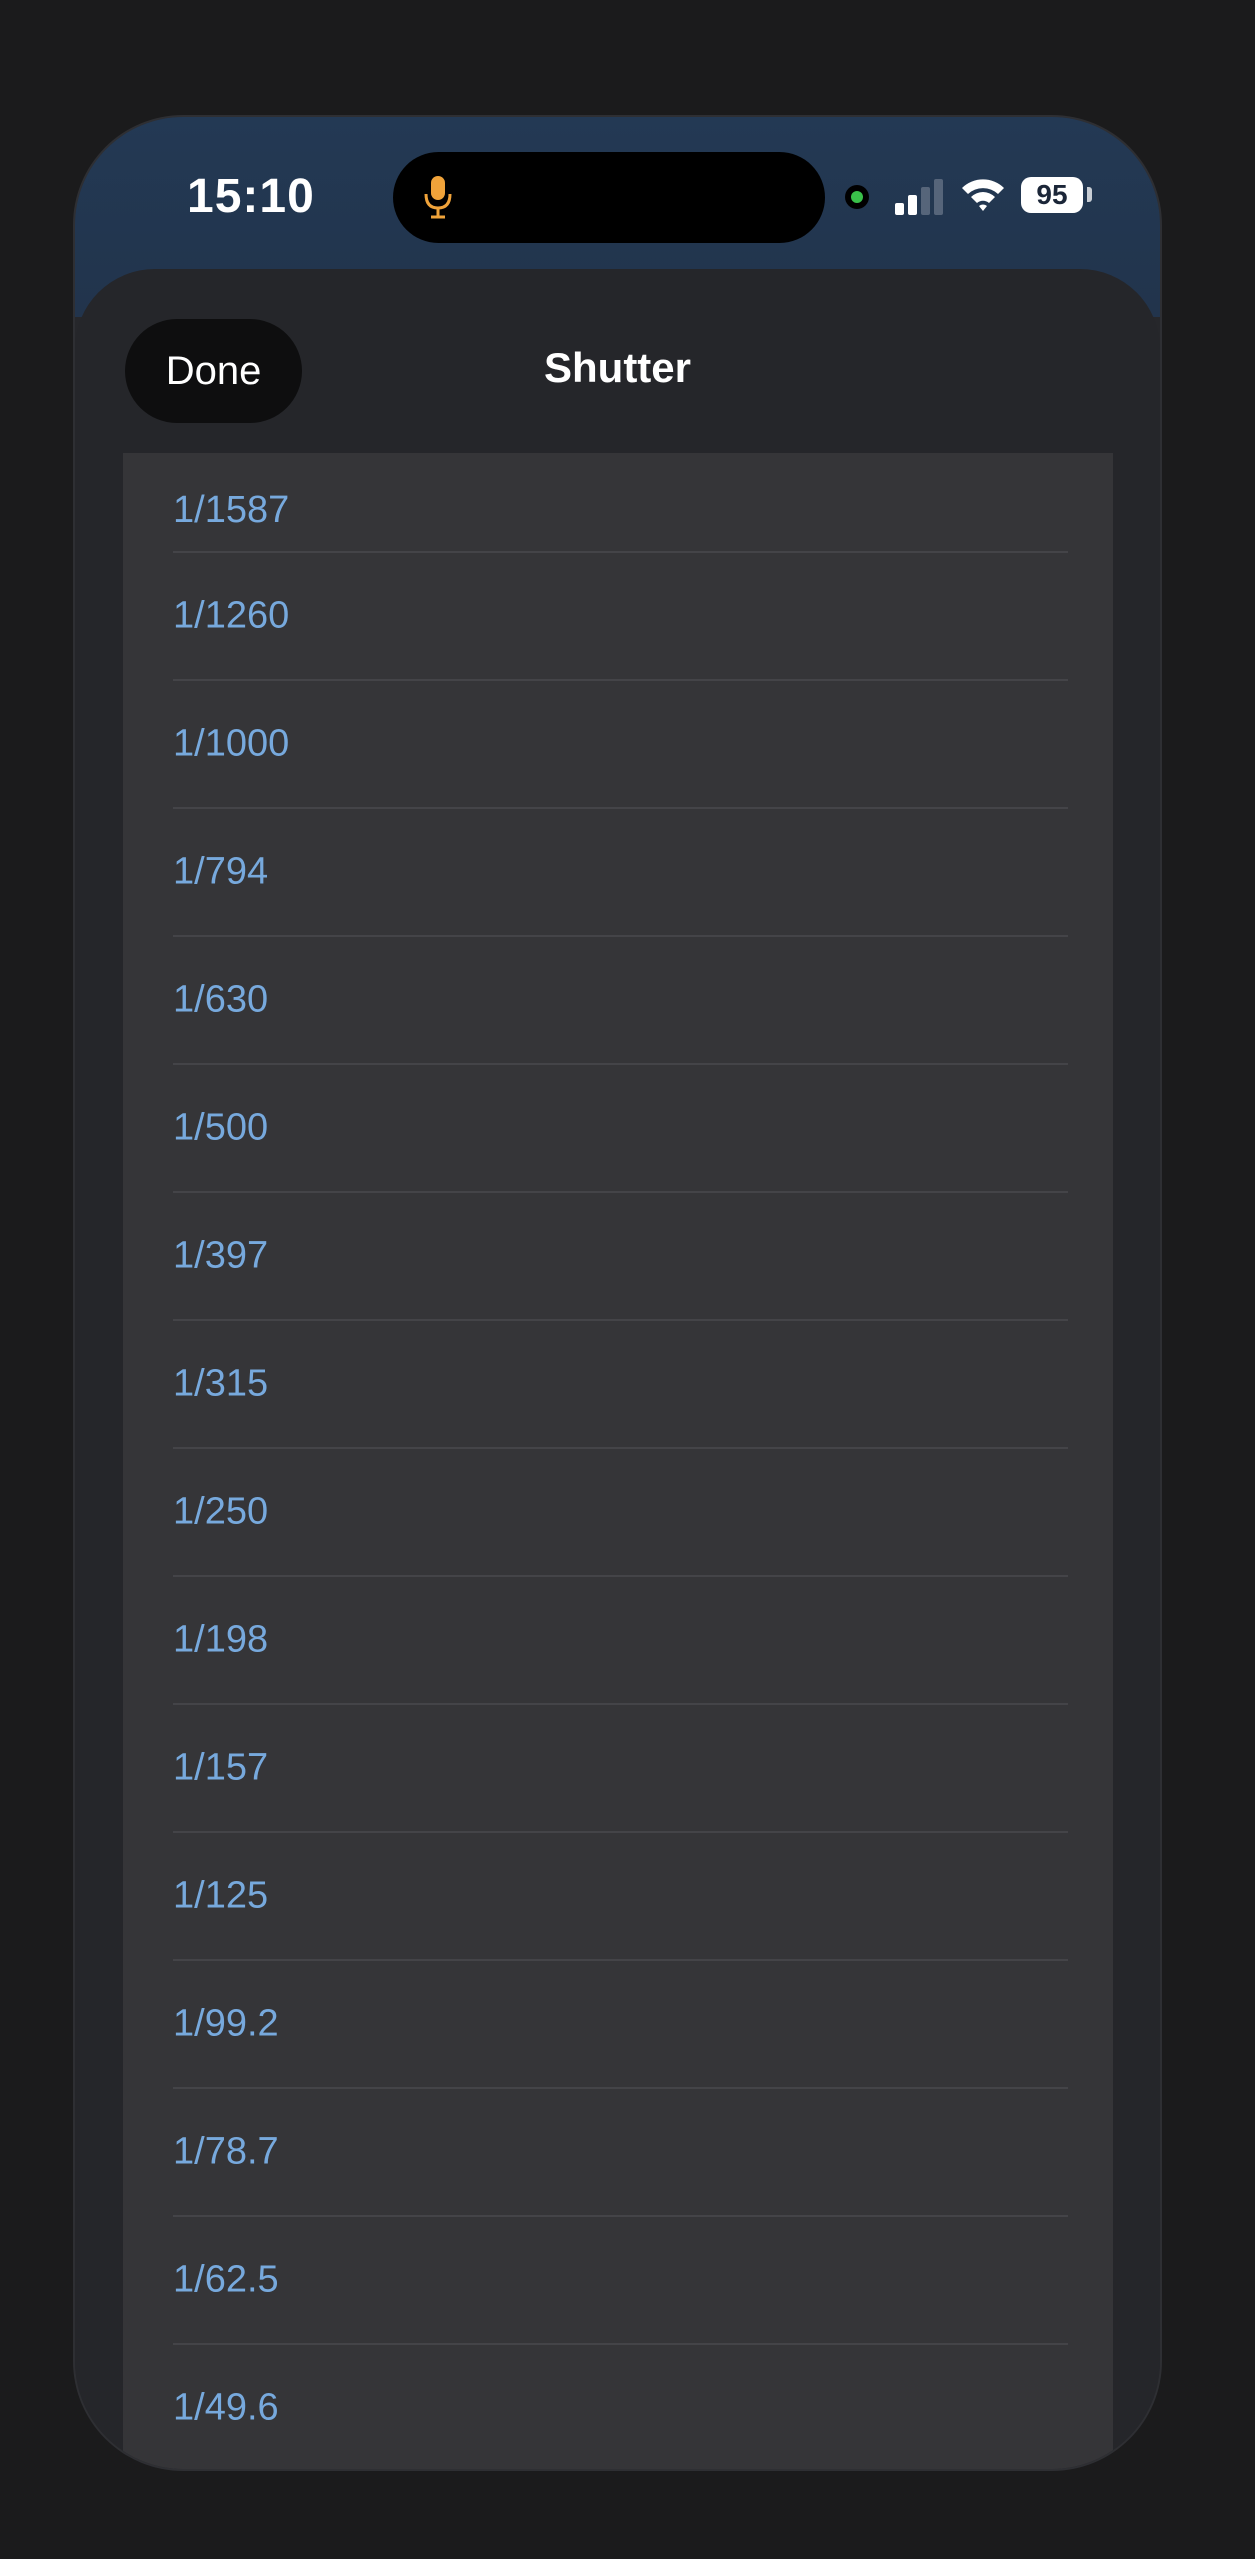 The image size is (1255, 2559). I want to click on dynamic-island, so click(609, 197).